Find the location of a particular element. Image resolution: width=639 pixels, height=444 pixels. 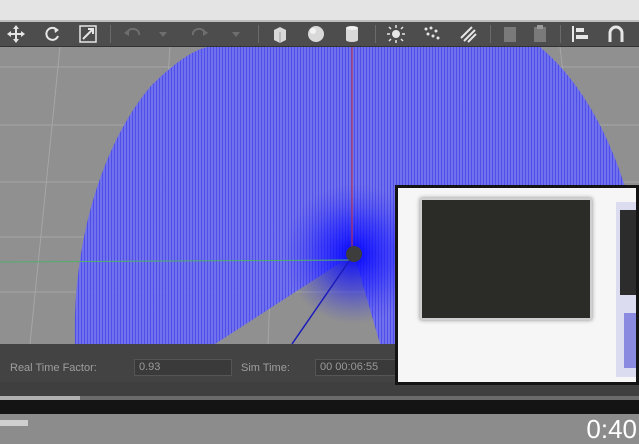

window-title-bar is located at coordinates (319, 10).